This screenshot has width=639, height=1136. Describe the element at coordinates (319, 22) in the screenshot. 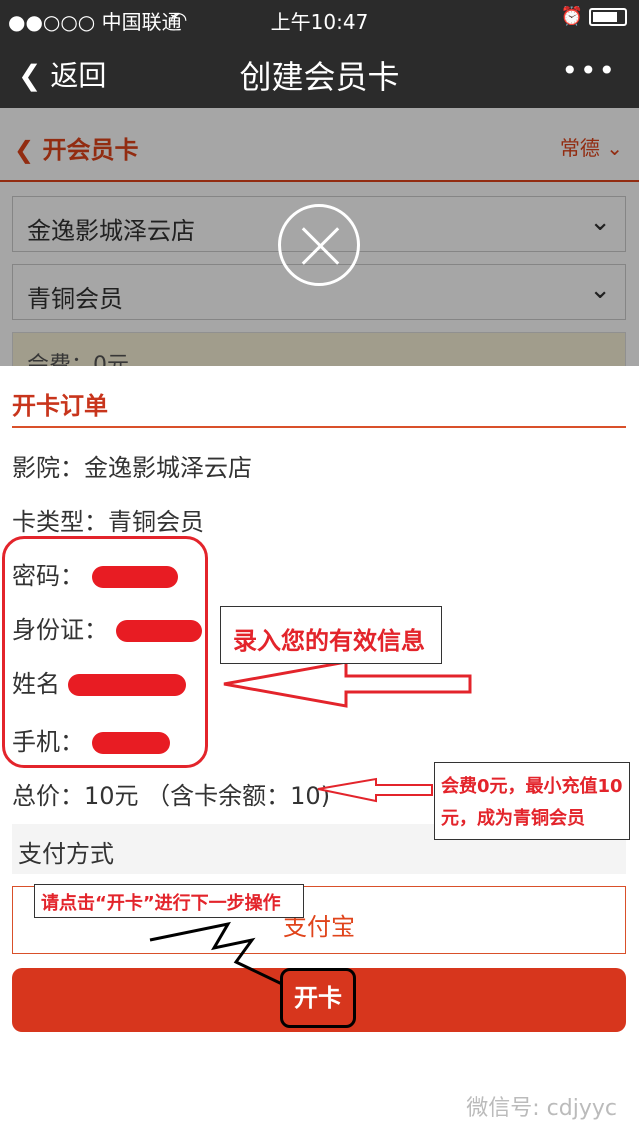

I see `status-time: 上午10:47` at that location.